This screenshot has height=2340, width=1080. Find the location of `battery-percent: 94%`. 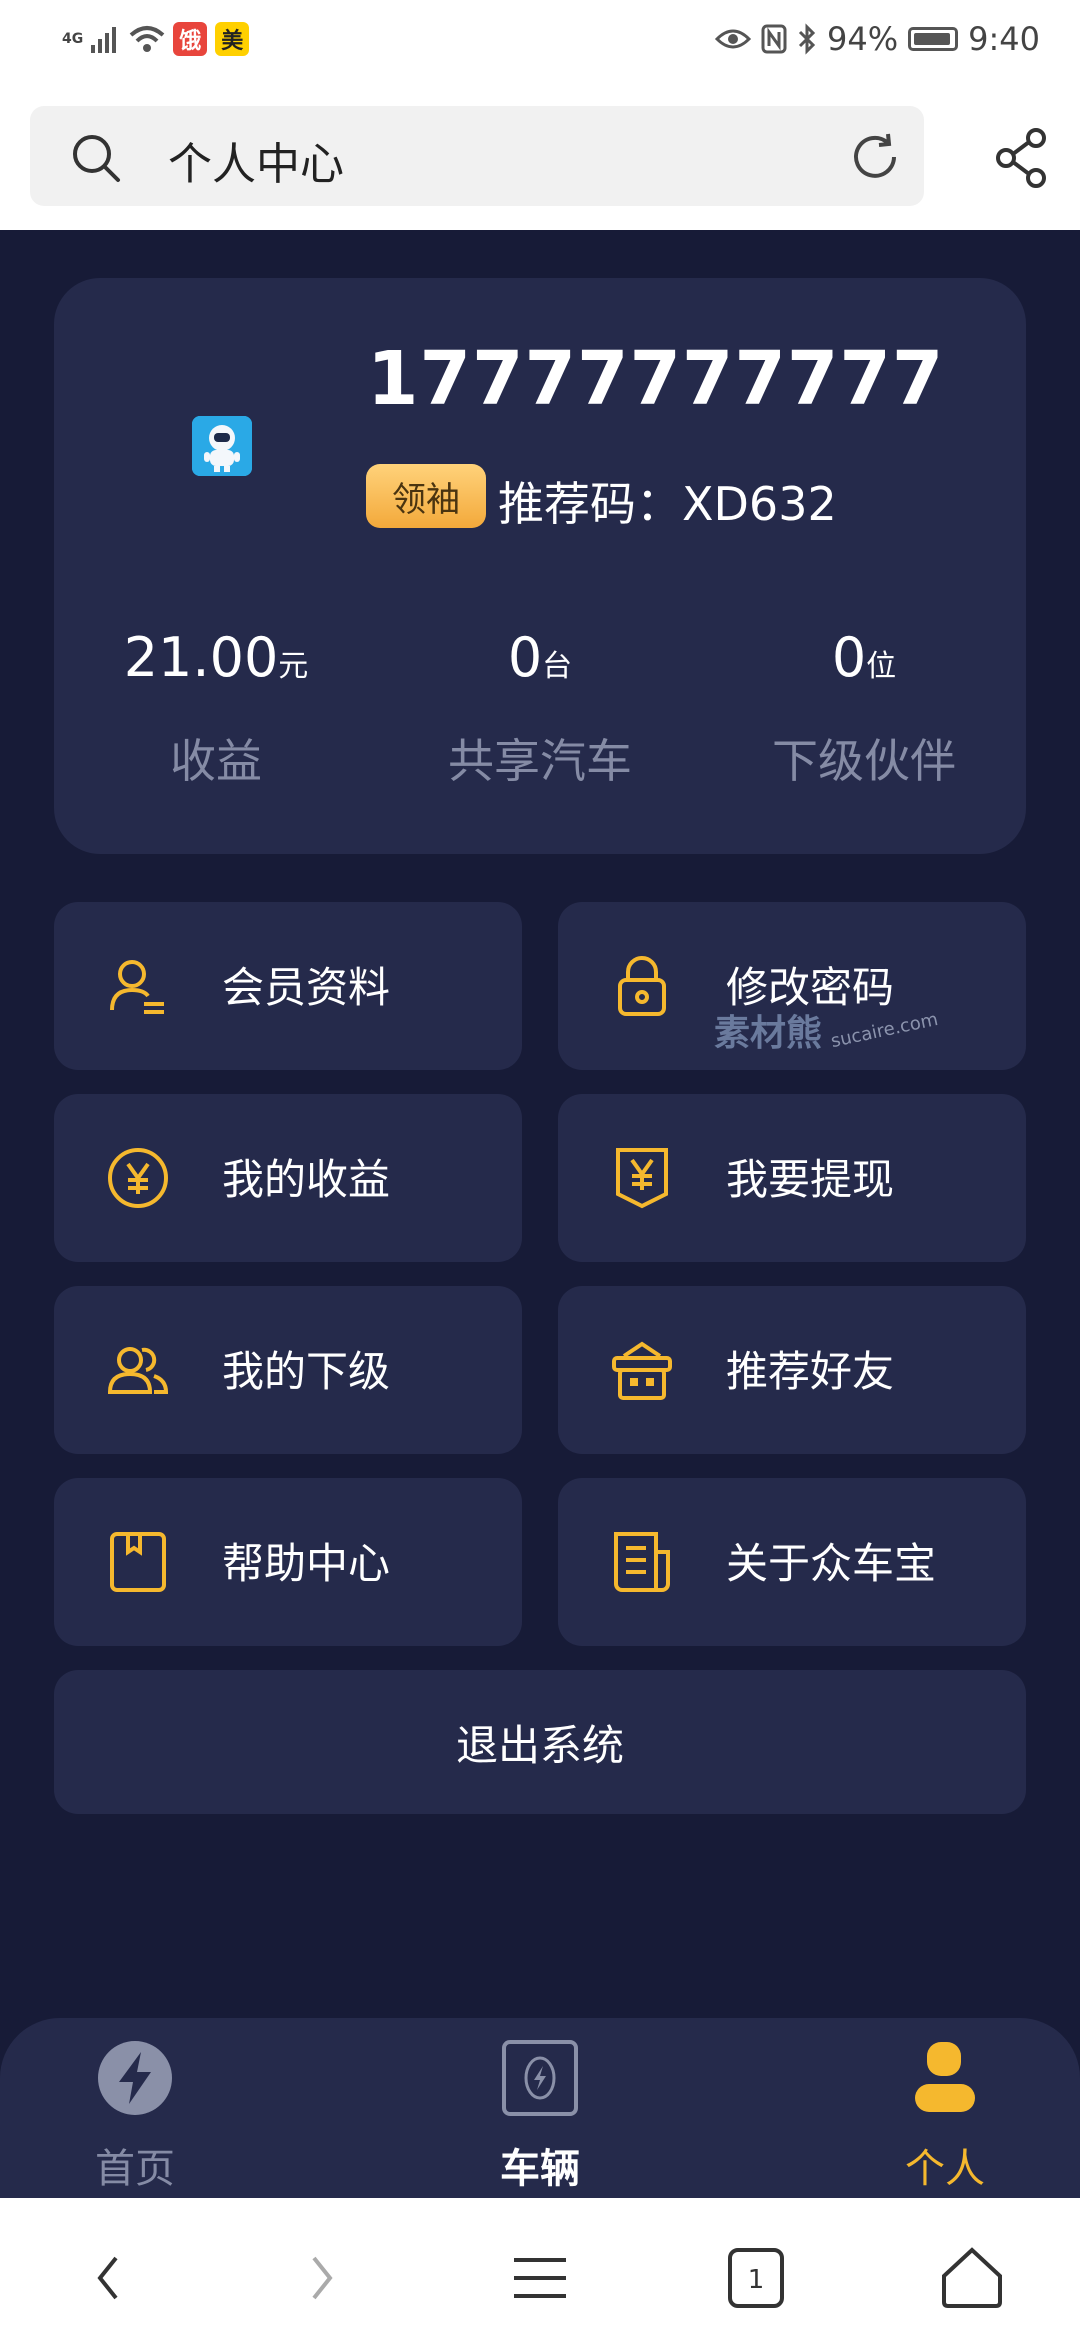

battery-percent: 94% is located at coordinates (863, 39).